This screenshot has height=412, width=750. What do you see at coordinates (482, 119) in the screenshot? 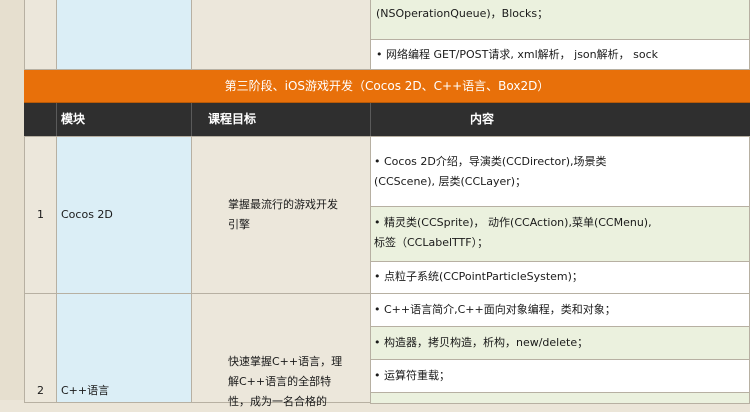
I see `header-content: 内容` at bounding box center [482, 119].